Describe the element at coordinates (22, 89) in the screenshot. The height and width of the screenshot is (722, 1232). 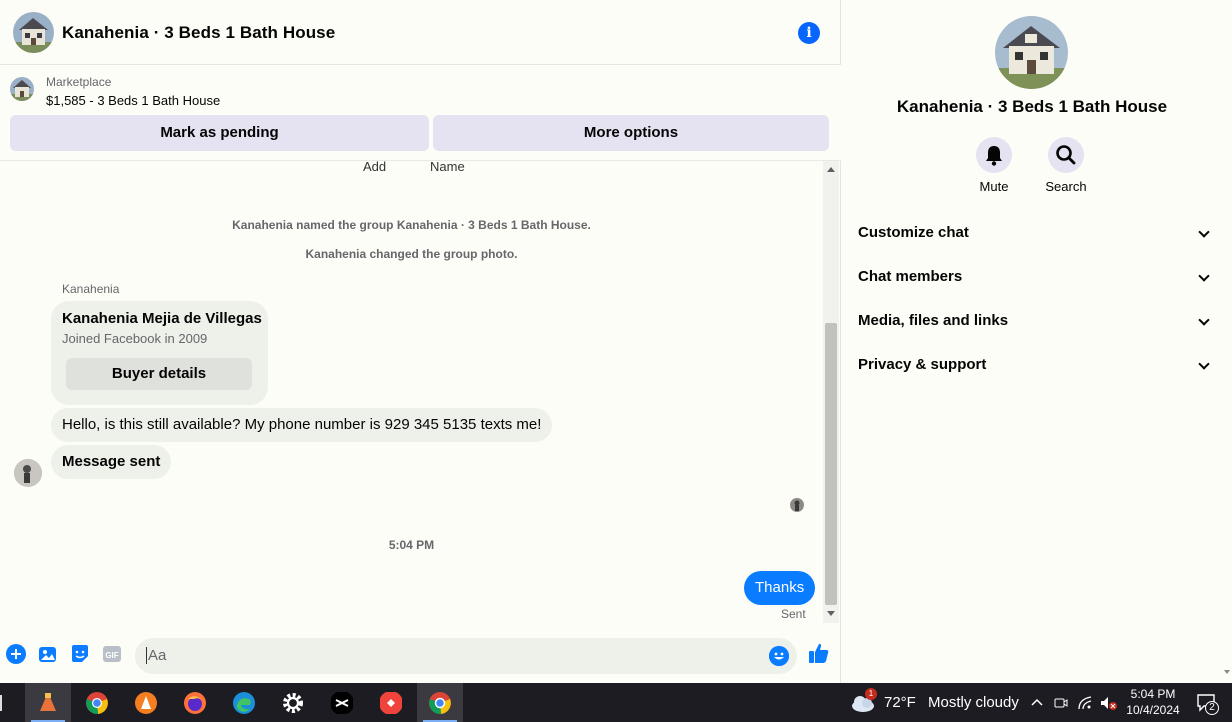
I see `listing-thumbnail` at that location.